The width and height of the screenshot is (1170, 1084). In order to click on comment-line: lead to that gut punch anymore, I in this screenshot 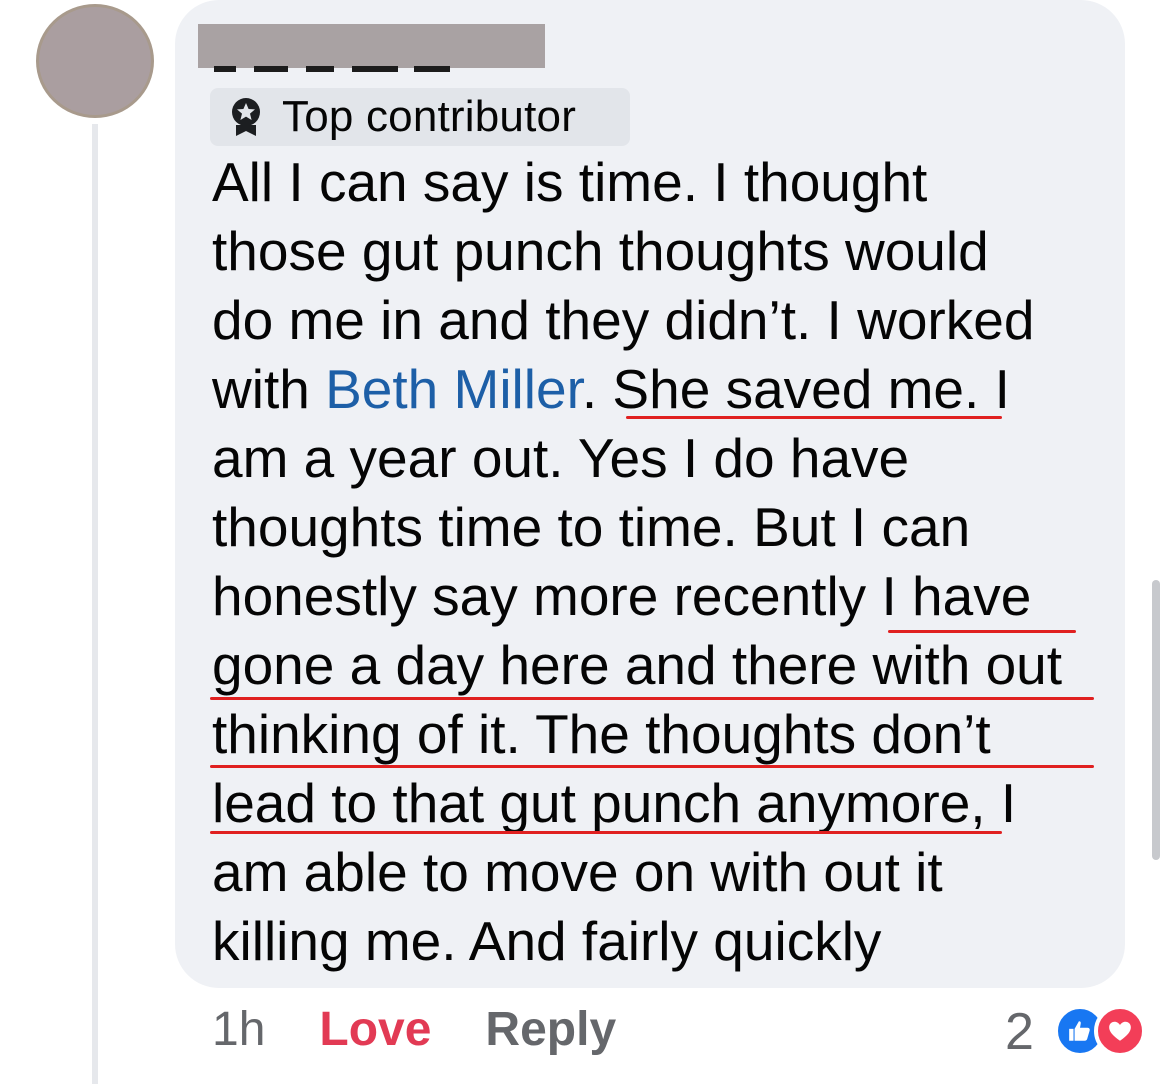, I will do `click(614, 803)`.